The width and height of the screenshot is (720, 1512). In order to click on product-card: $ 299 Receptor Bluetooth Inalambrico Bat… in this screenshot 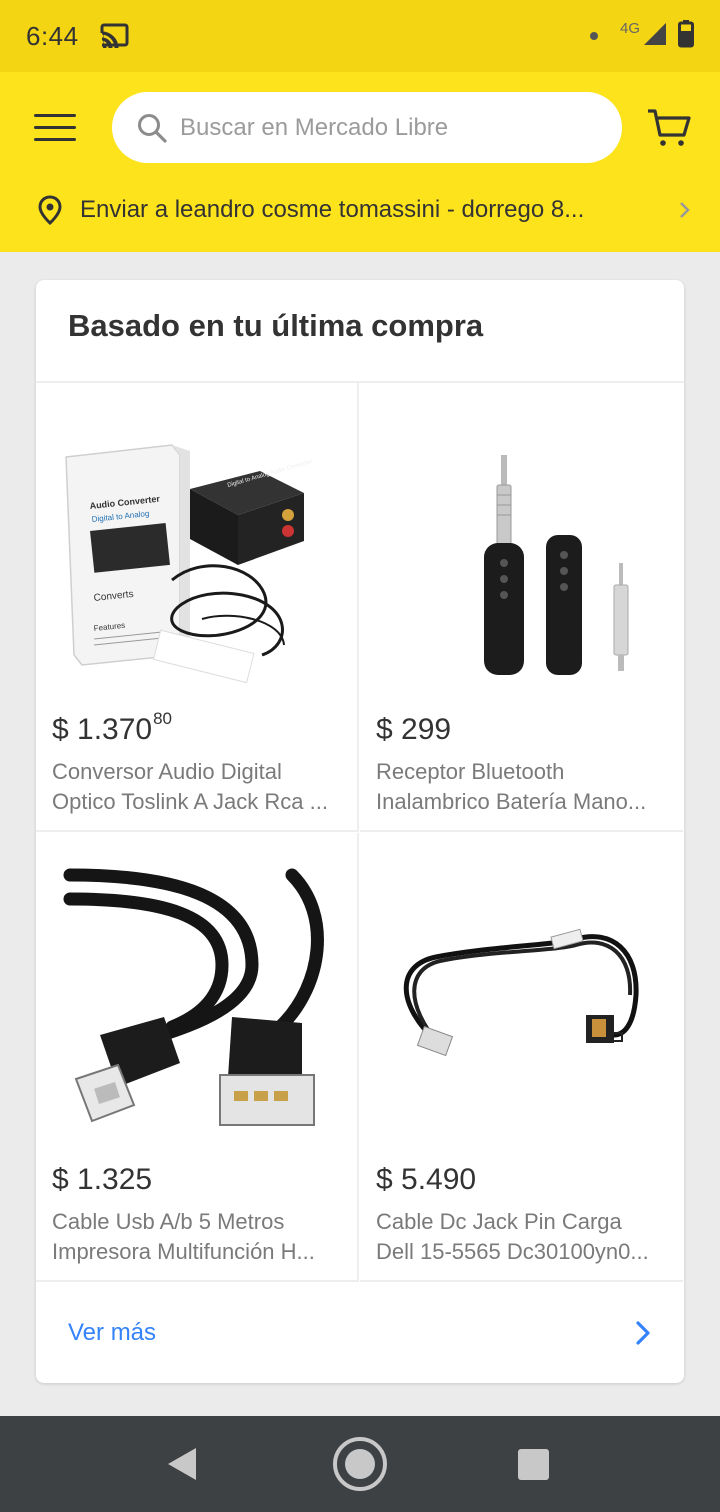, I will do `click(521, 607)`.